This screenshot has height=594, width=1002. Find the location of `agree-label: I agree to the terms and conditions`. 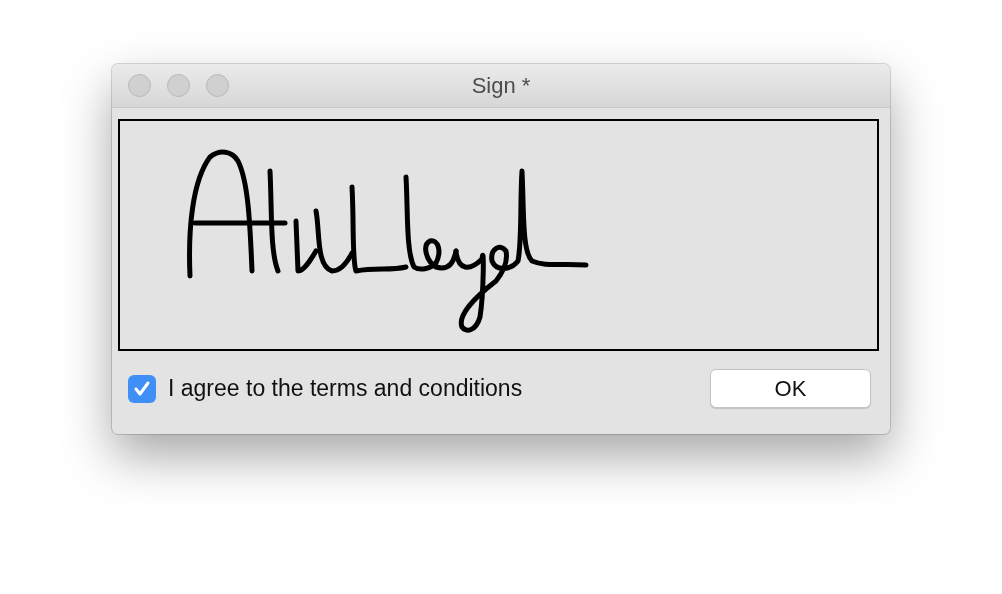

agree-label: I agree to the terms and conditions is located at coordinates (345, 388).